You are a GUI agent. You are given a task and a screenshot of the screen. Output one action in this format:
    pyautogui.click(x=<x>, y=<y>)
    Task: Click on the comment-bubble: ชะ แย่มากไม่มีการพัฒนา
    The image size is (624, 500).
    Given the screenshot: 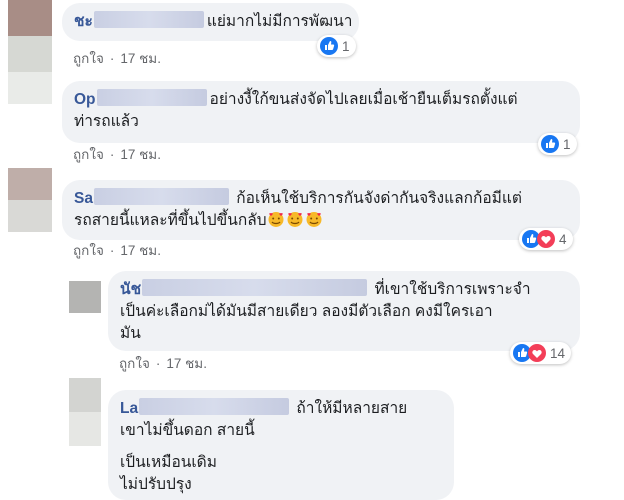 What is the action you would take?
    pyautogui.click(x=210, y=22)
    